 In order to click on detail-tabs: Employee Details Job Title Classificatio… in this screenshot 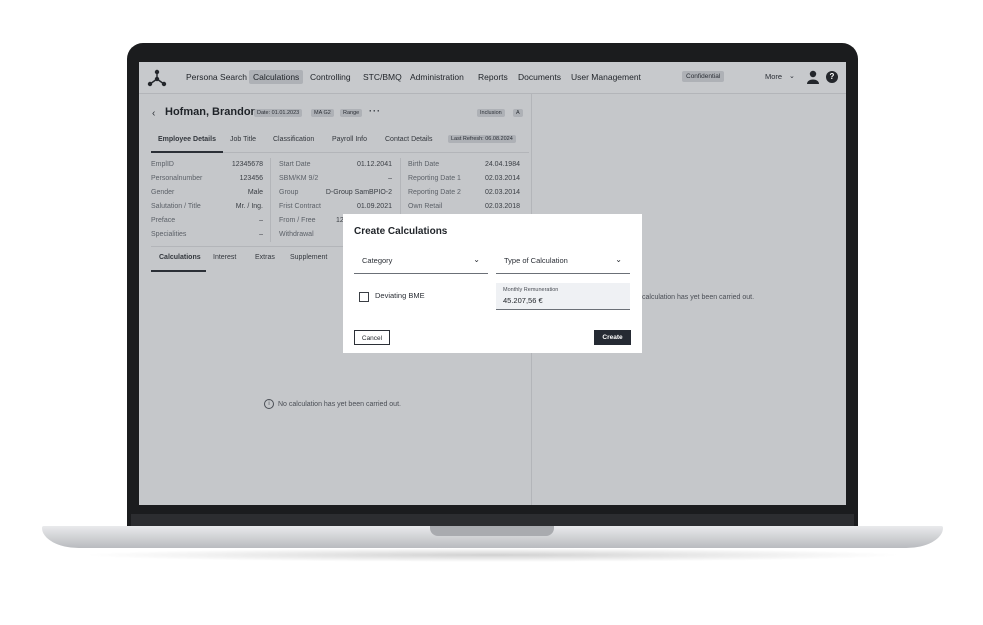, I will do `click(340, 141)`.